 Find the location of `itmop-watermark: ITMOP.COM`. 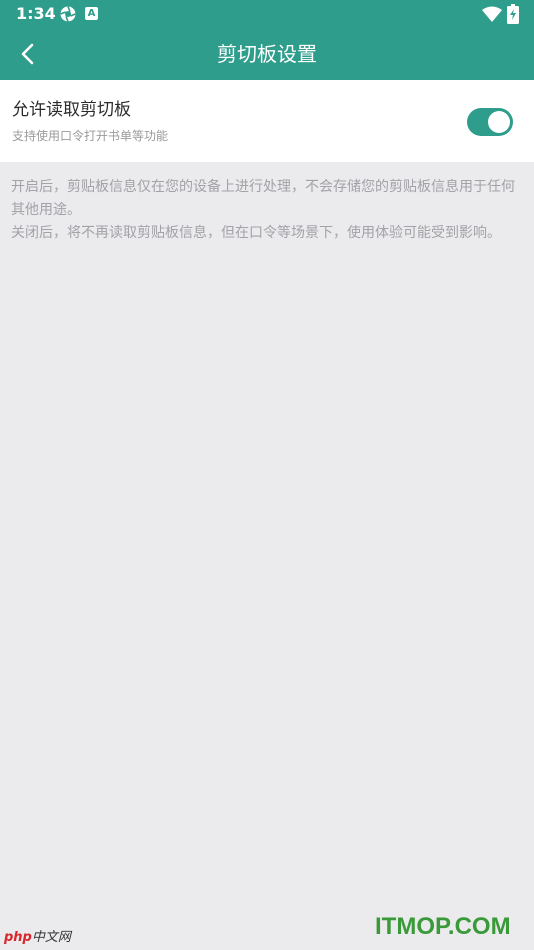

itmop-watermark: ITMOP.COM is located at coordinates (443, 926).